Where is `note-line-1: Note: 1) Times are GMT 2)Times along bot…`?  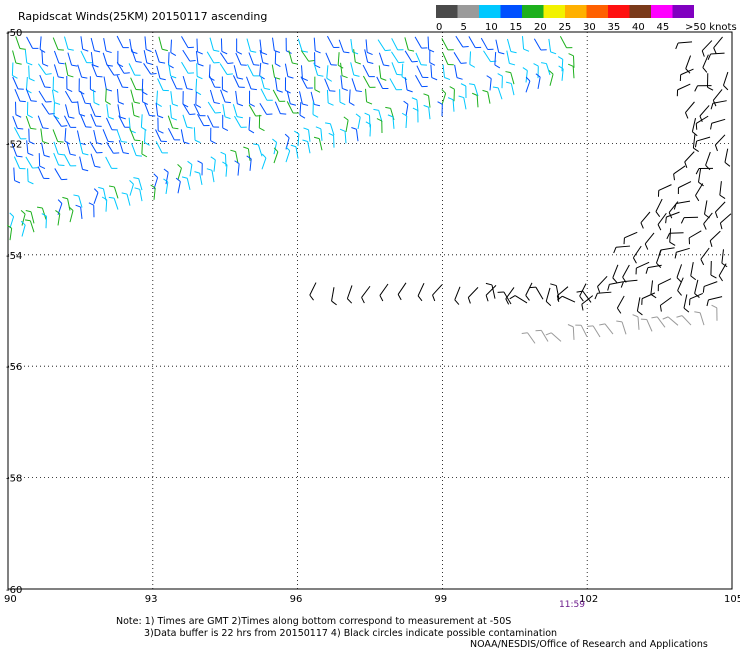
note-line-1: Note: 1) Times are GMT 2)Times along bot… is located at coordinates (313, 621).